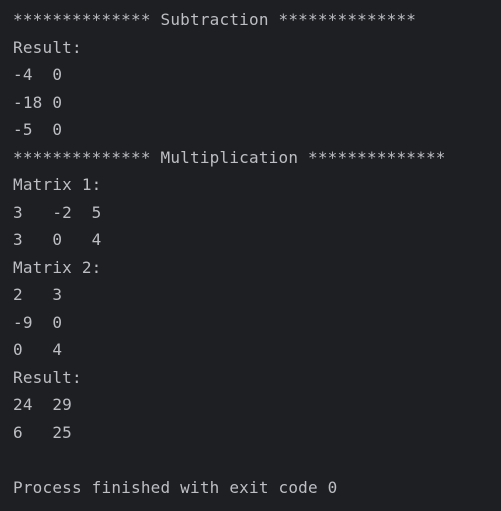 This screenshot has height=511, width=501. What do you see at coordinates (38, 294) in the screenshot?
I see `matrix-2-row: 2 3` at bounding box center [38, 294].